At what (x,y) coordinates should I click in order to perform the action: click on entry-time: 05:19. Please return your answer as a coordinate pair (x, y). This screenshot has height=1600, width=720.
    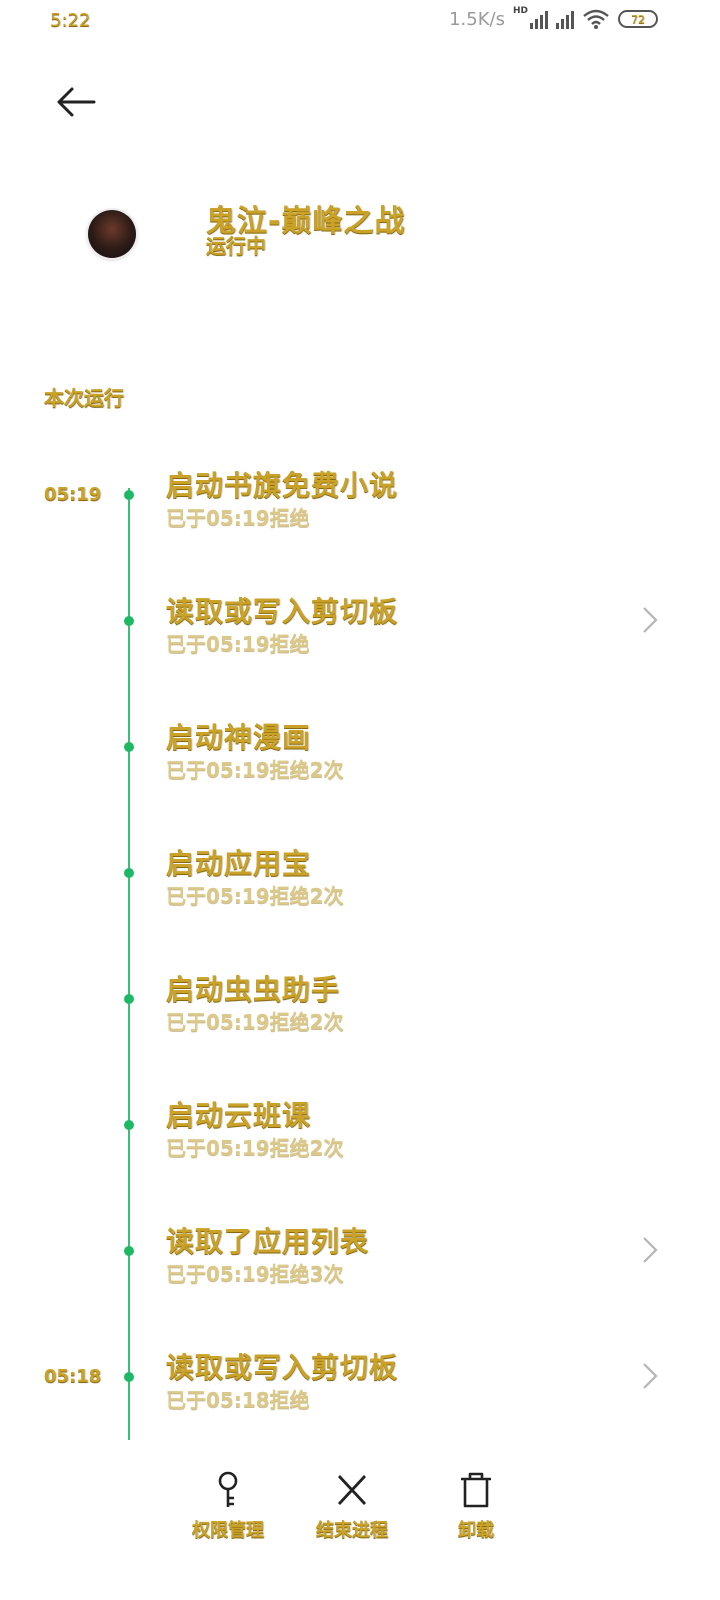
    Looking at the image, I should click on (73, 494).